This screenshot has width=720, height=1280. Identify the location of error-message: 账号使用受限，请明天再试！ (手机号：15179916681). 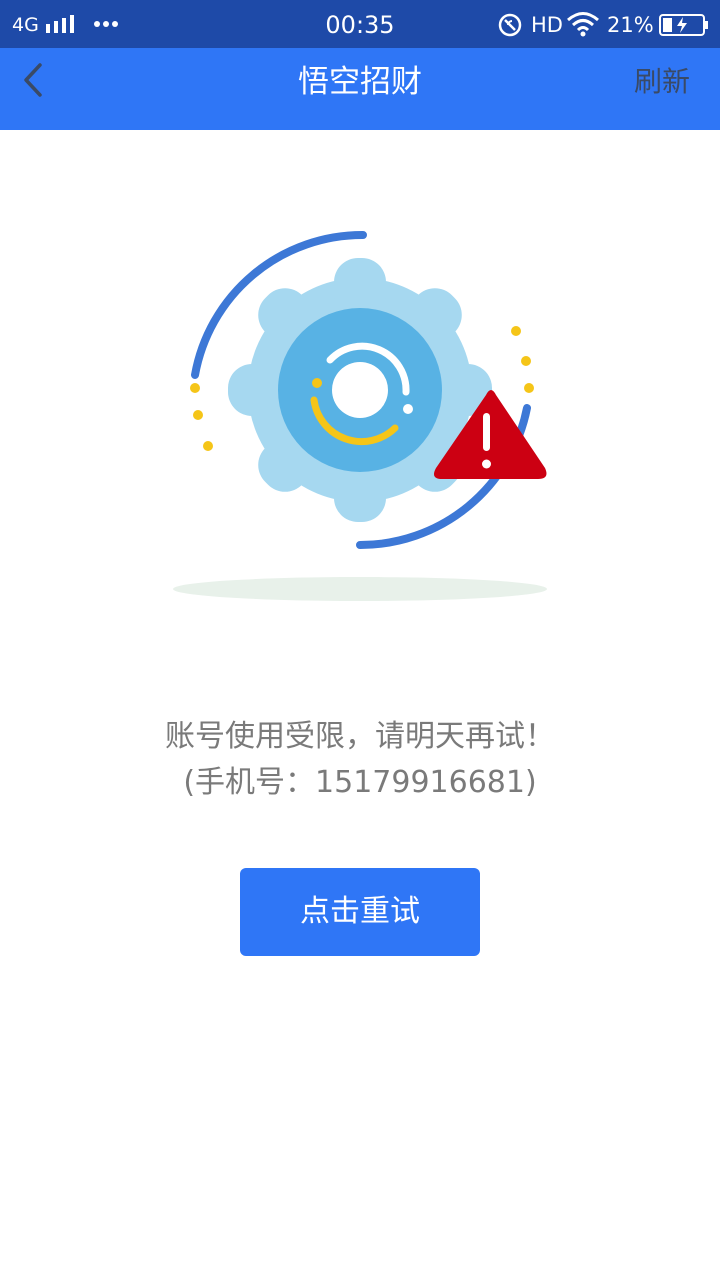
(360, 760).